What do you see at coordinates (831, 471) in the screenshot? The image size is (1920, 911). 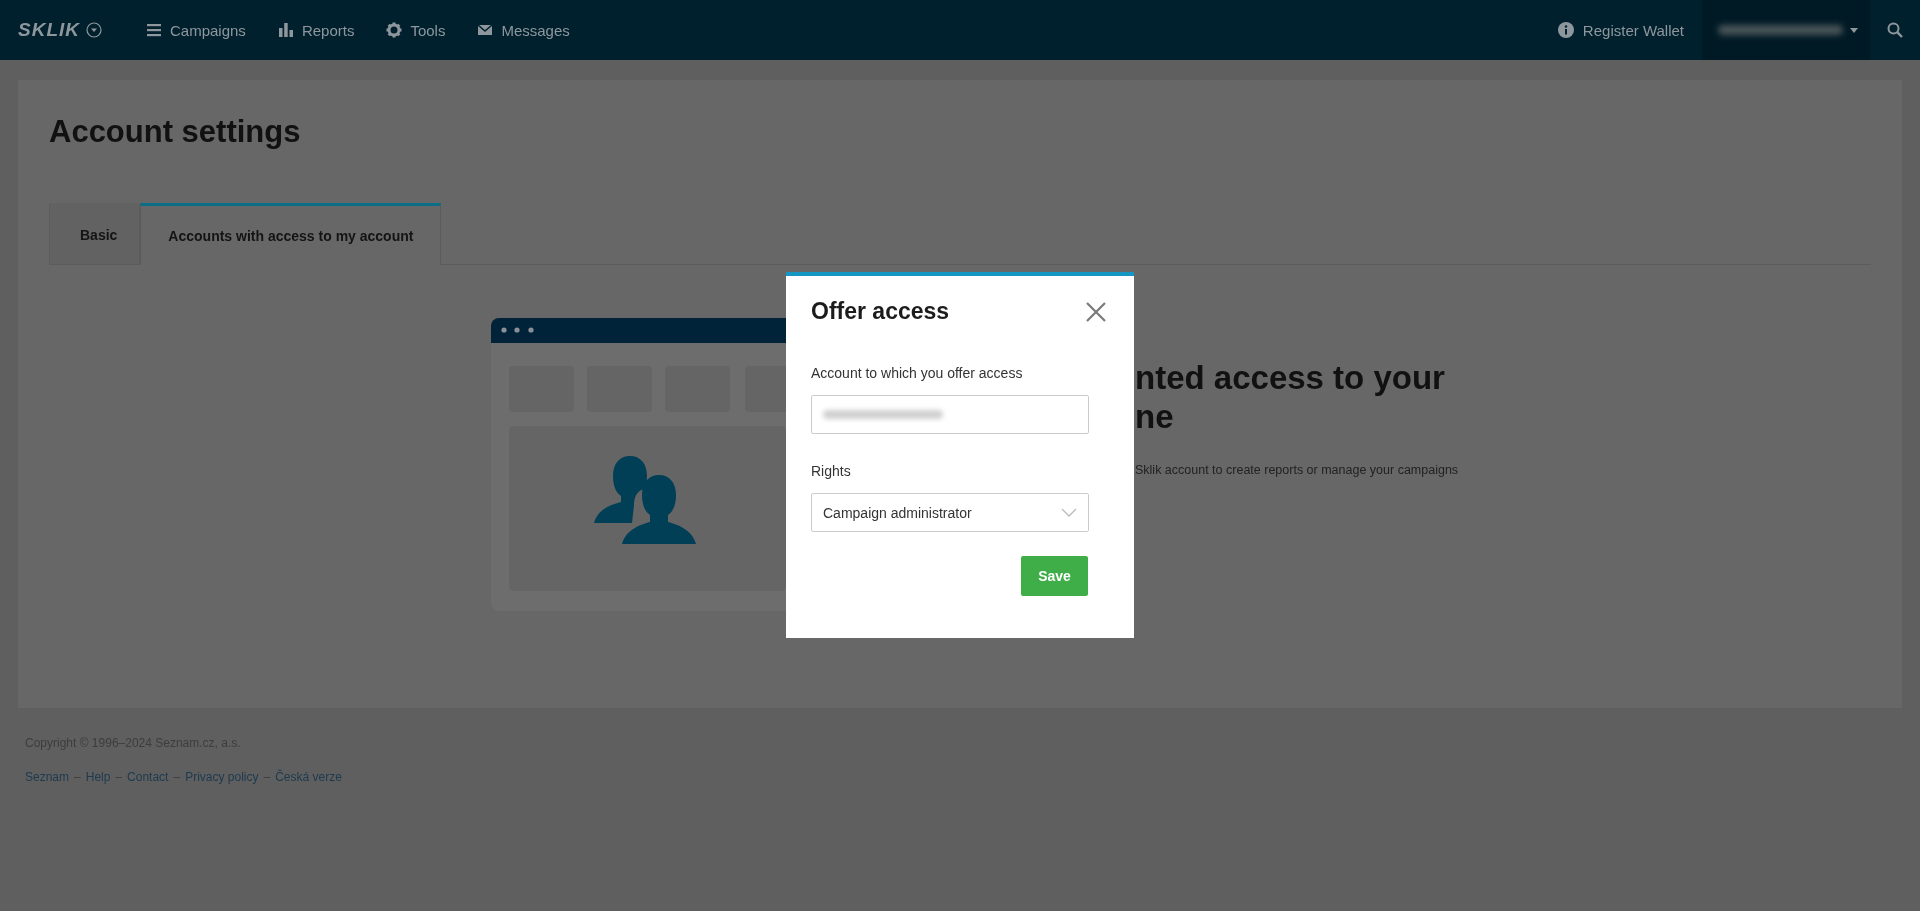 I see `field-label: Rights` at bounding box center [831, 471].